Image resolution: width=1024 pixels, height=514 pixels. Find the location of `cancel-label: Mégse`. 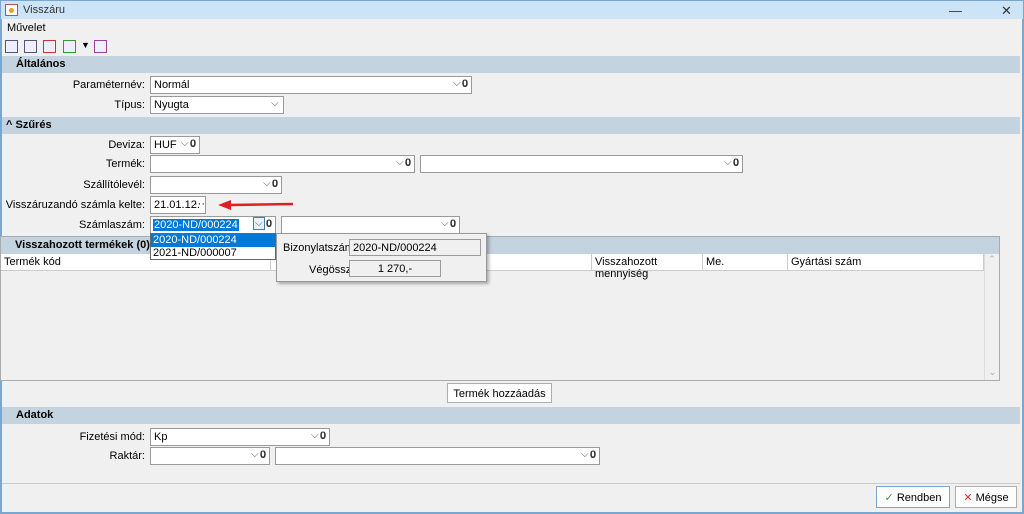

cancel-label: Mégse is located at coordinates (992, 498).